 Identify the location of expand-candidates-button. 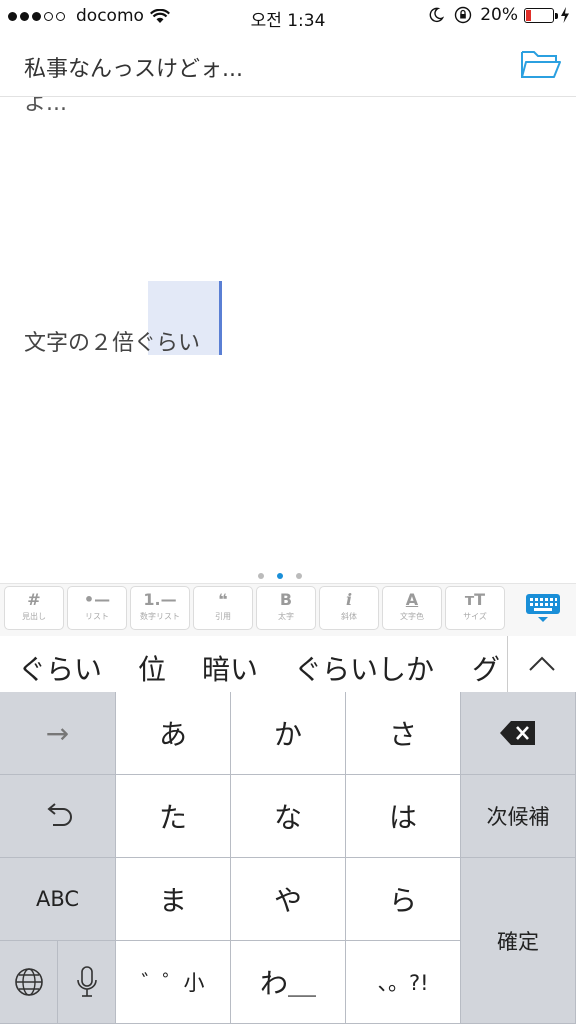
(541, 664).